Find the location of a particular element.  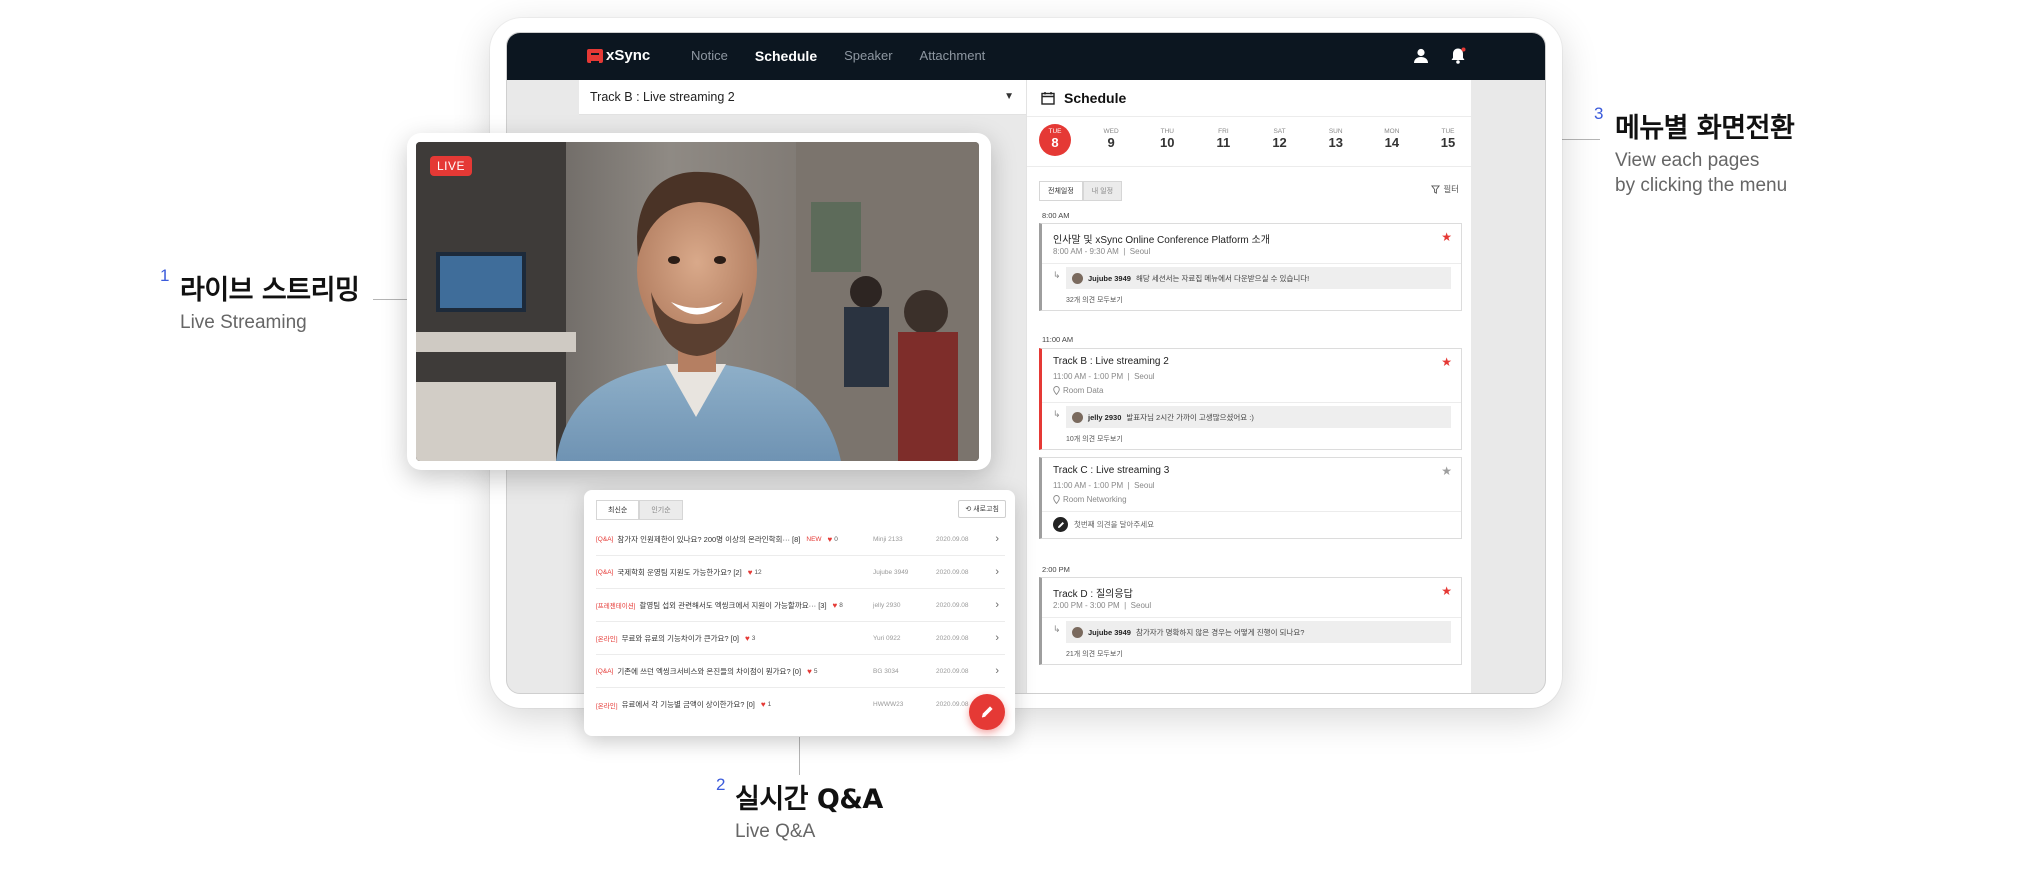

view-comments-link: 32개 의견 모두보기 is located at coordinates (1094, 300).